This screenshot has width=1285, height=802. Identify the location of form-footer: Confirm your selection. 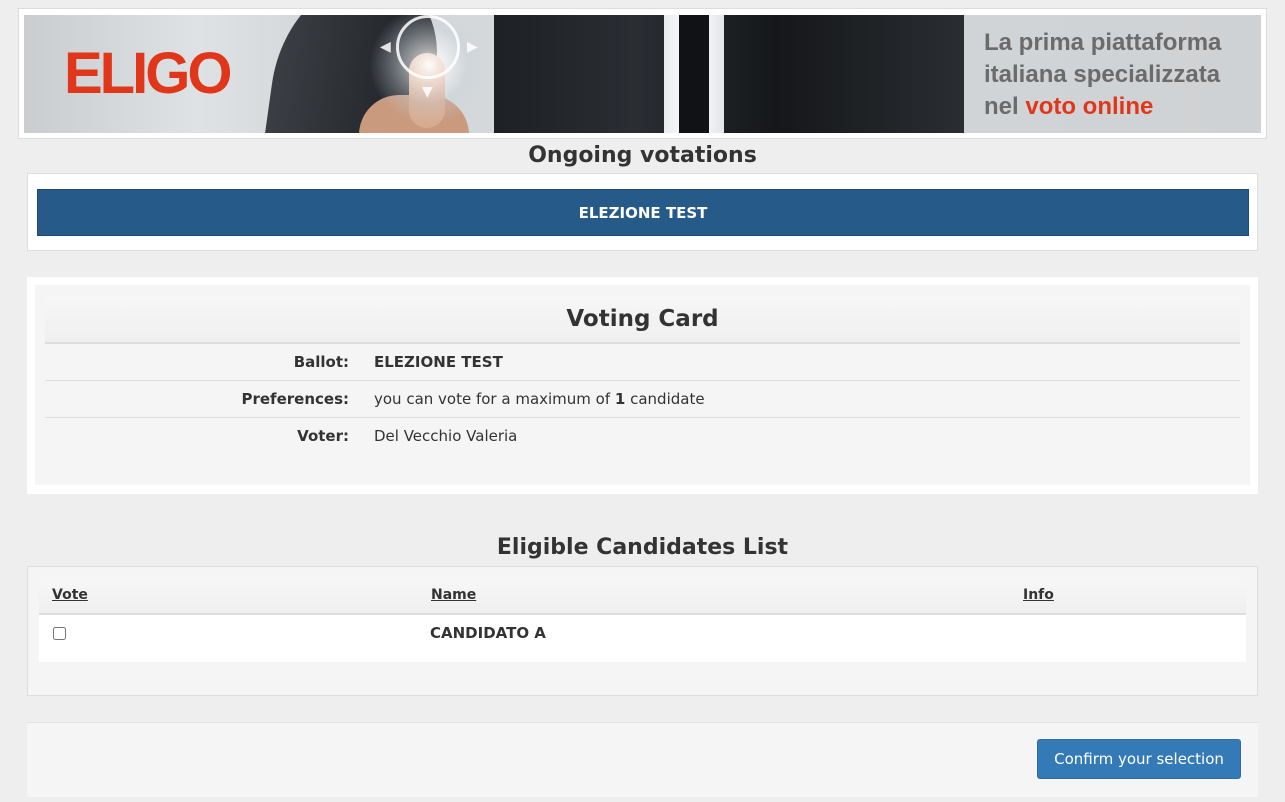
(642, 759).